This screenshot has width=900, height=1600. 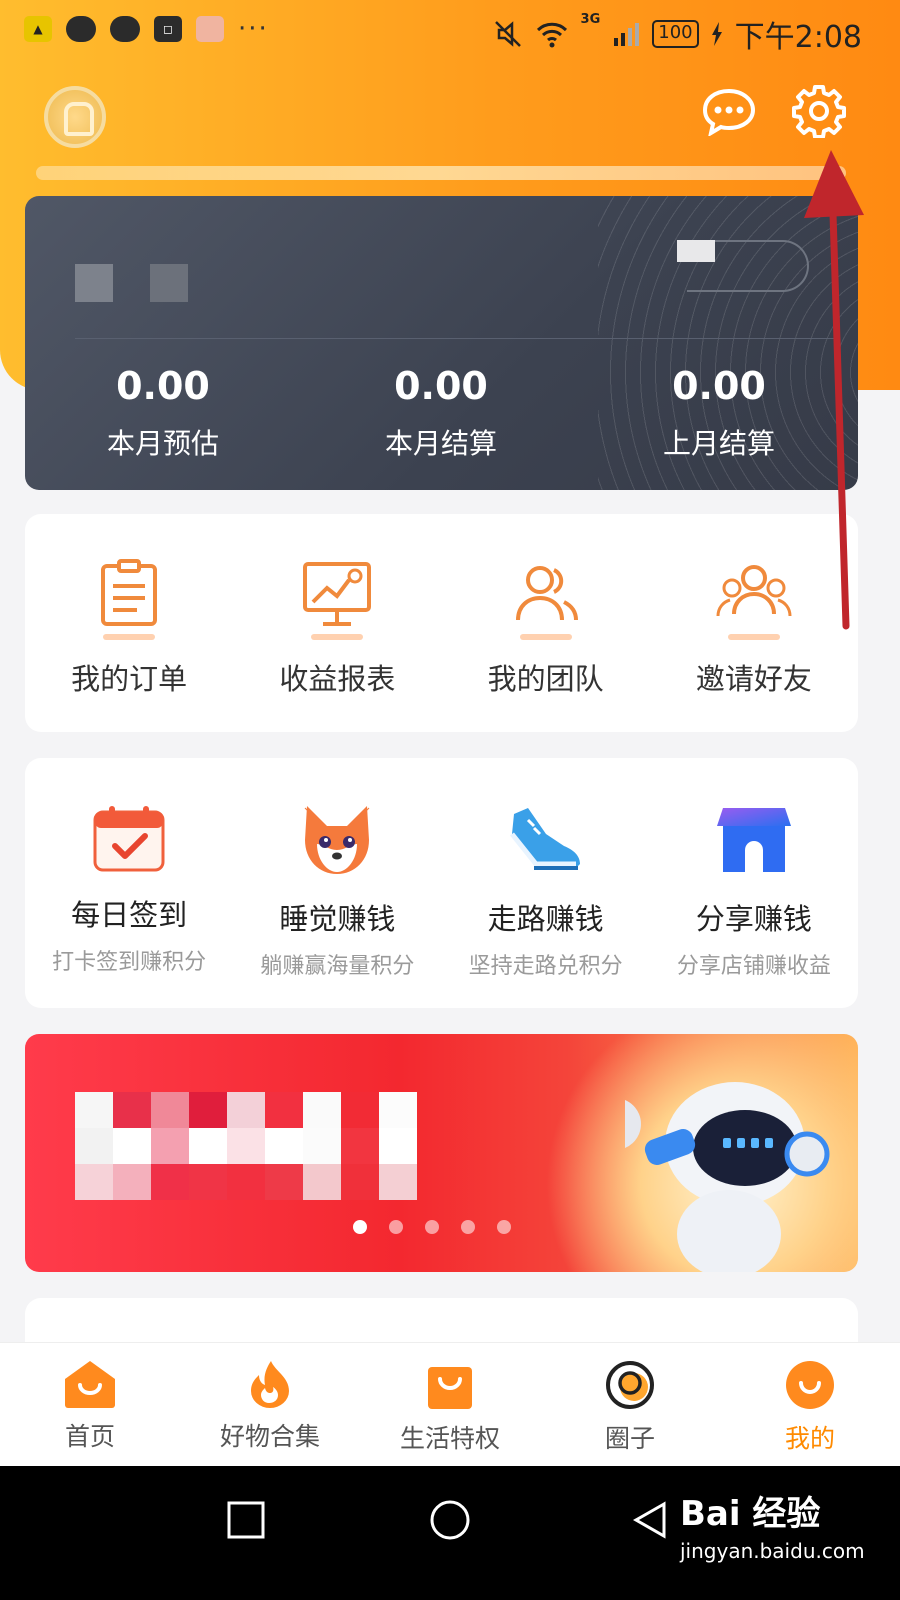 I want to click on earn-subtitle: 躺赚赢海量积分, so click(x=337, y=966).